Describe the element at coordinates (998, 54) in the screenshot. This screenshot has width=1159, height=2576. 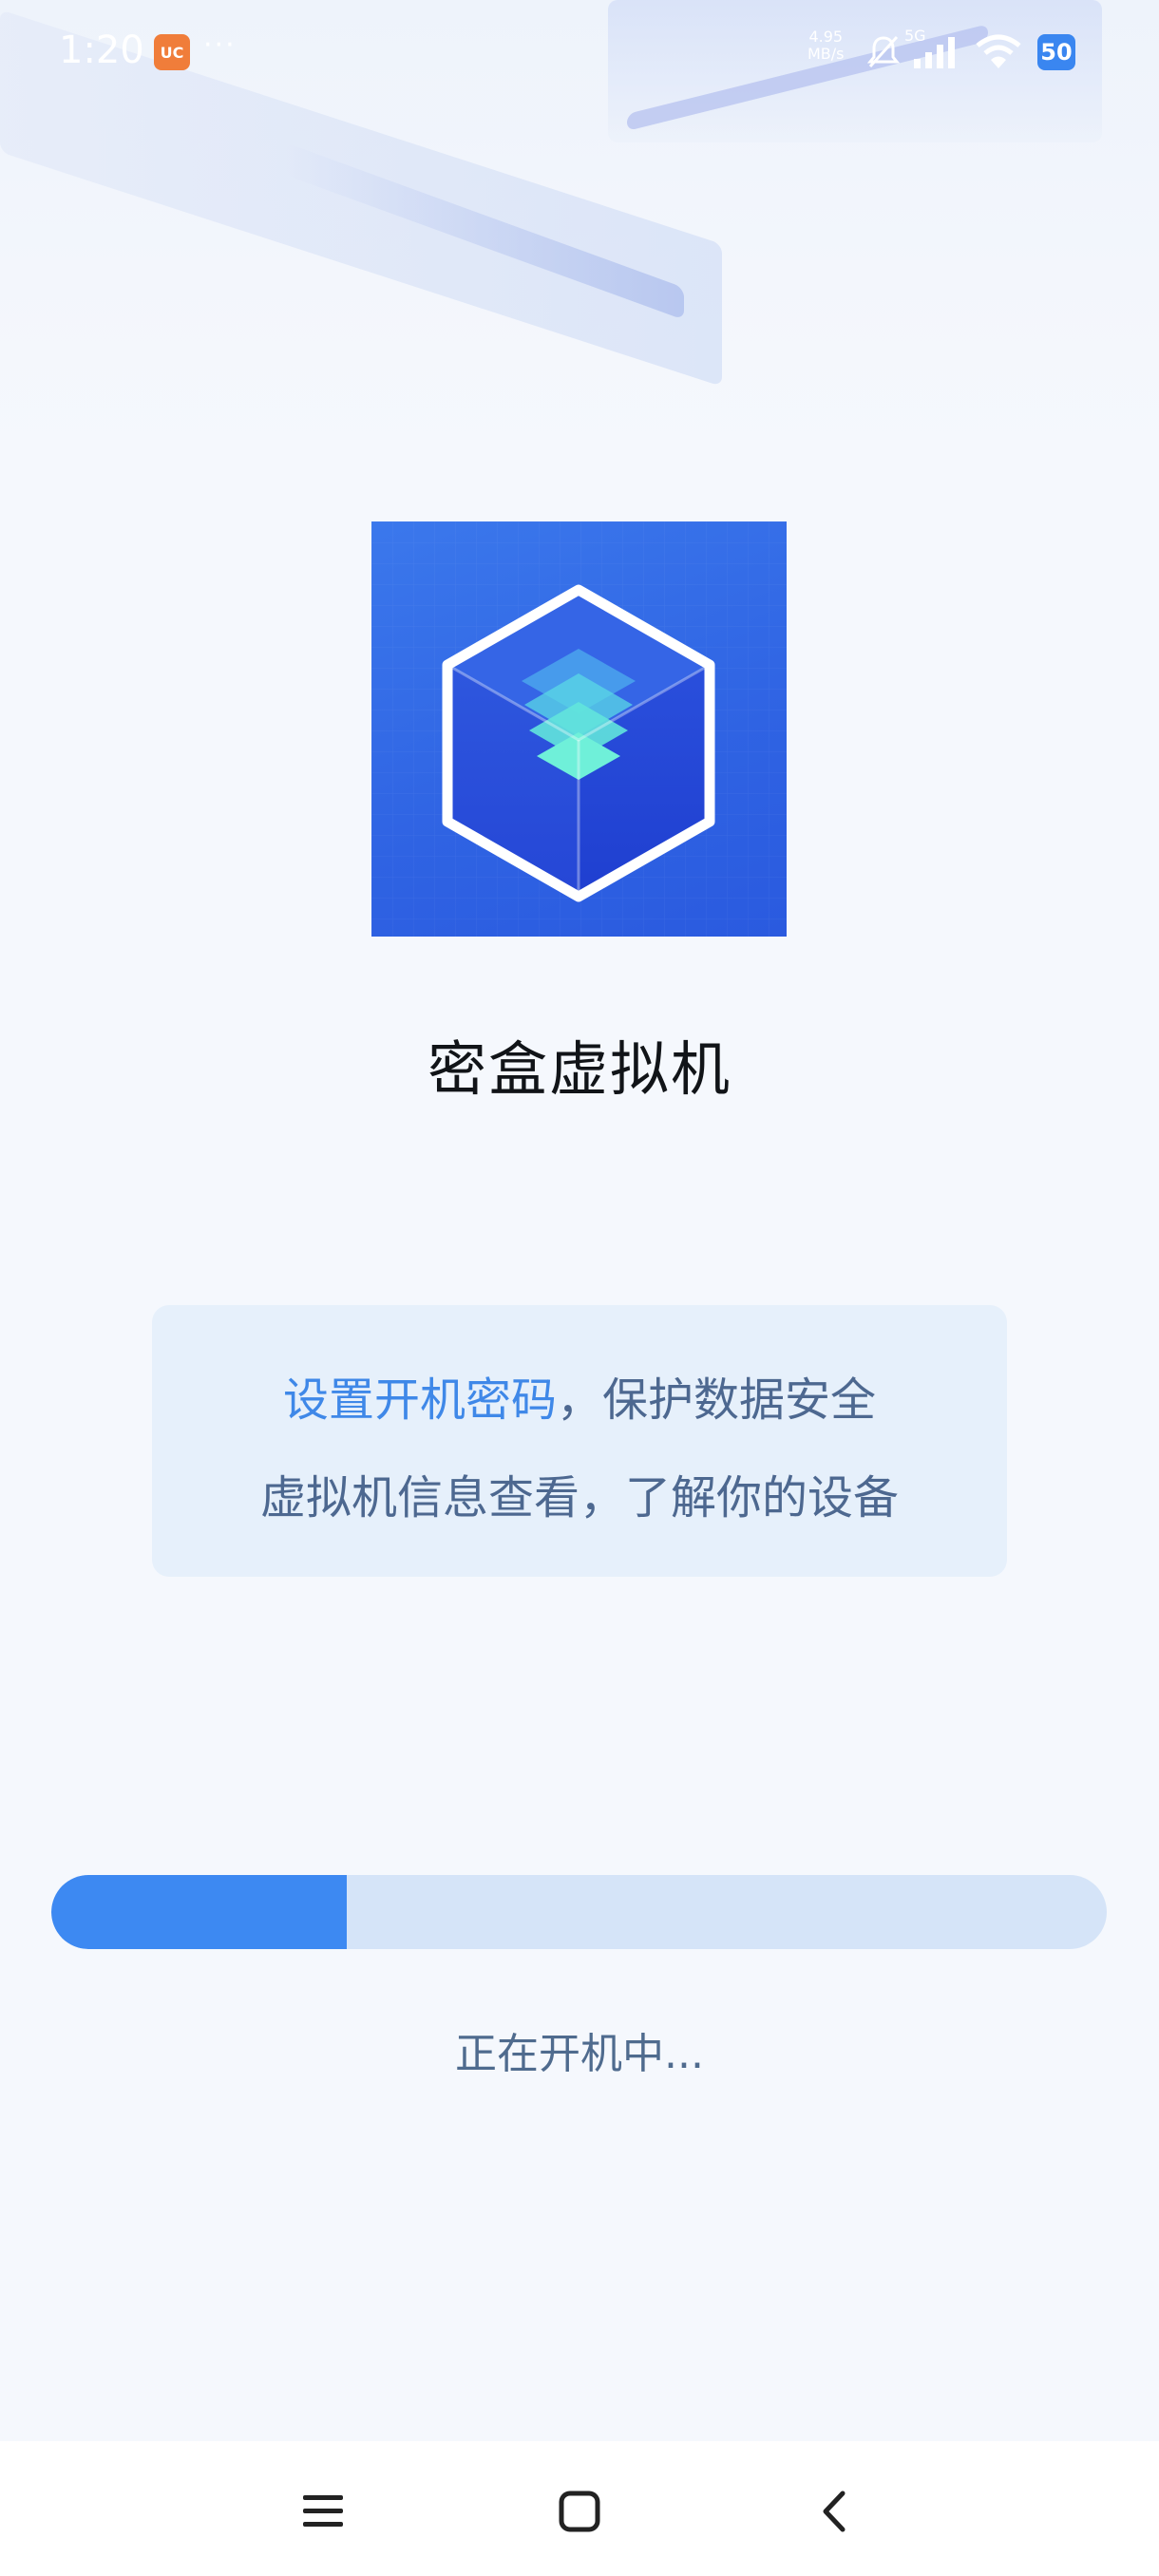
I see `wifi-icon` at that location.